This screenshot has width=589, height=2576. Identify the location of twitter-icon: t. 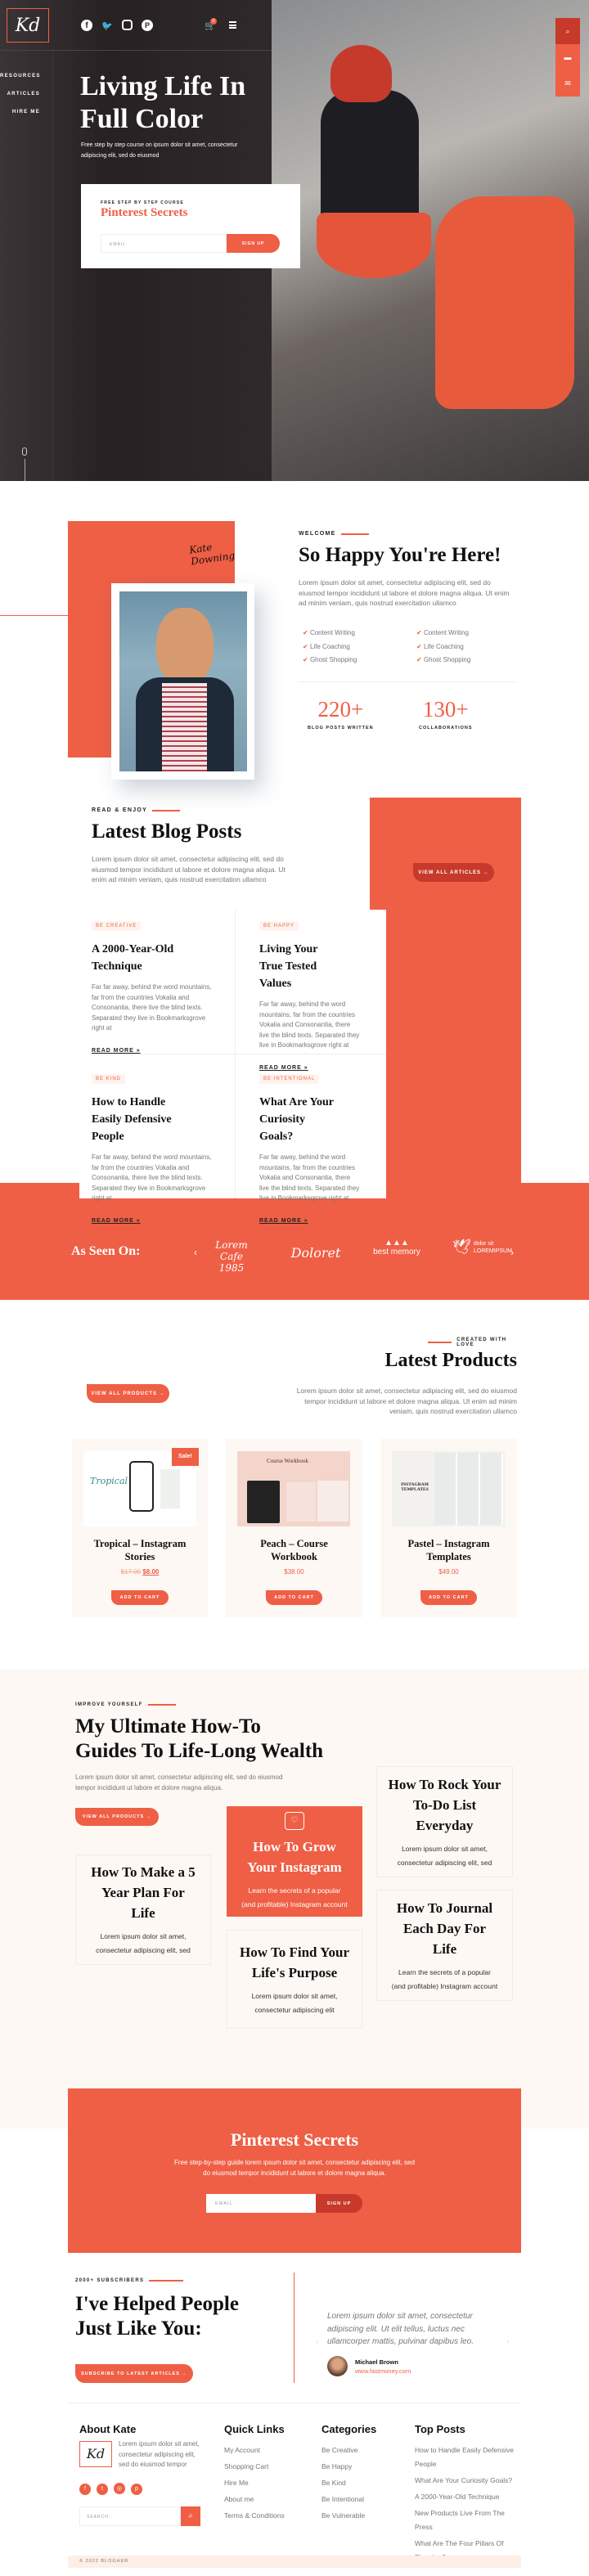
(102, 2489).